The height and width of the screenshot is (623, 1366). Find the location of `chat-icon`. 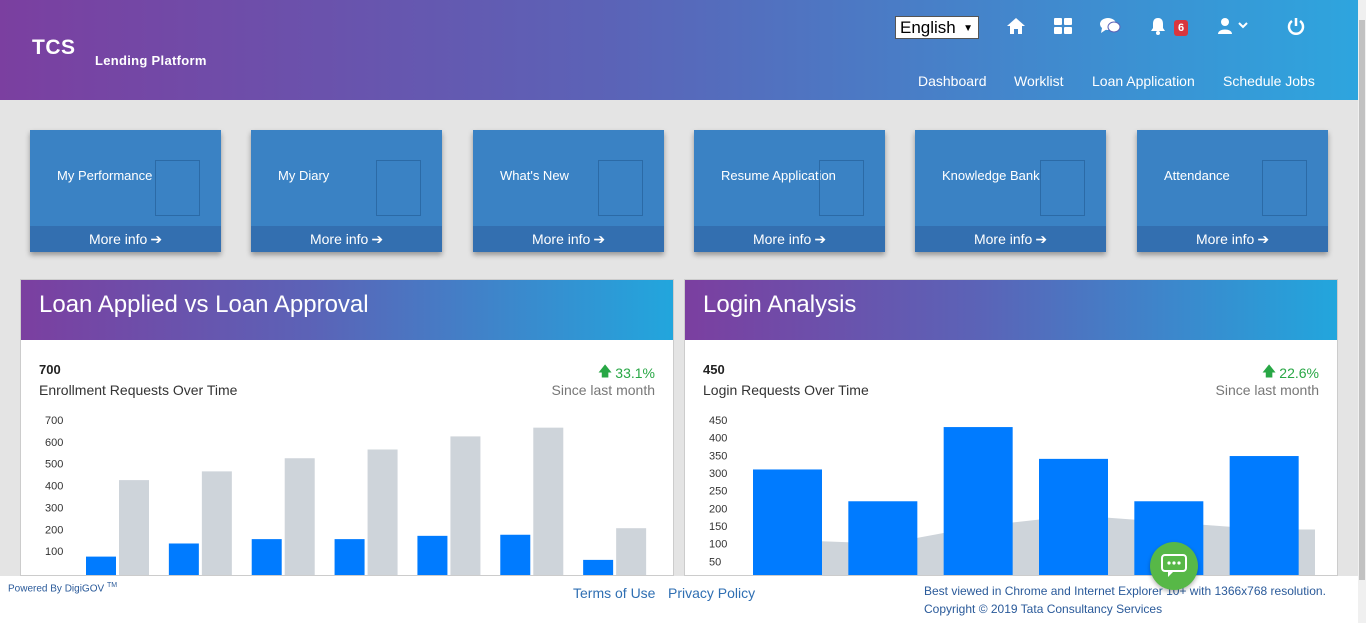

chat-icon is located at coordinates (1110, 26).